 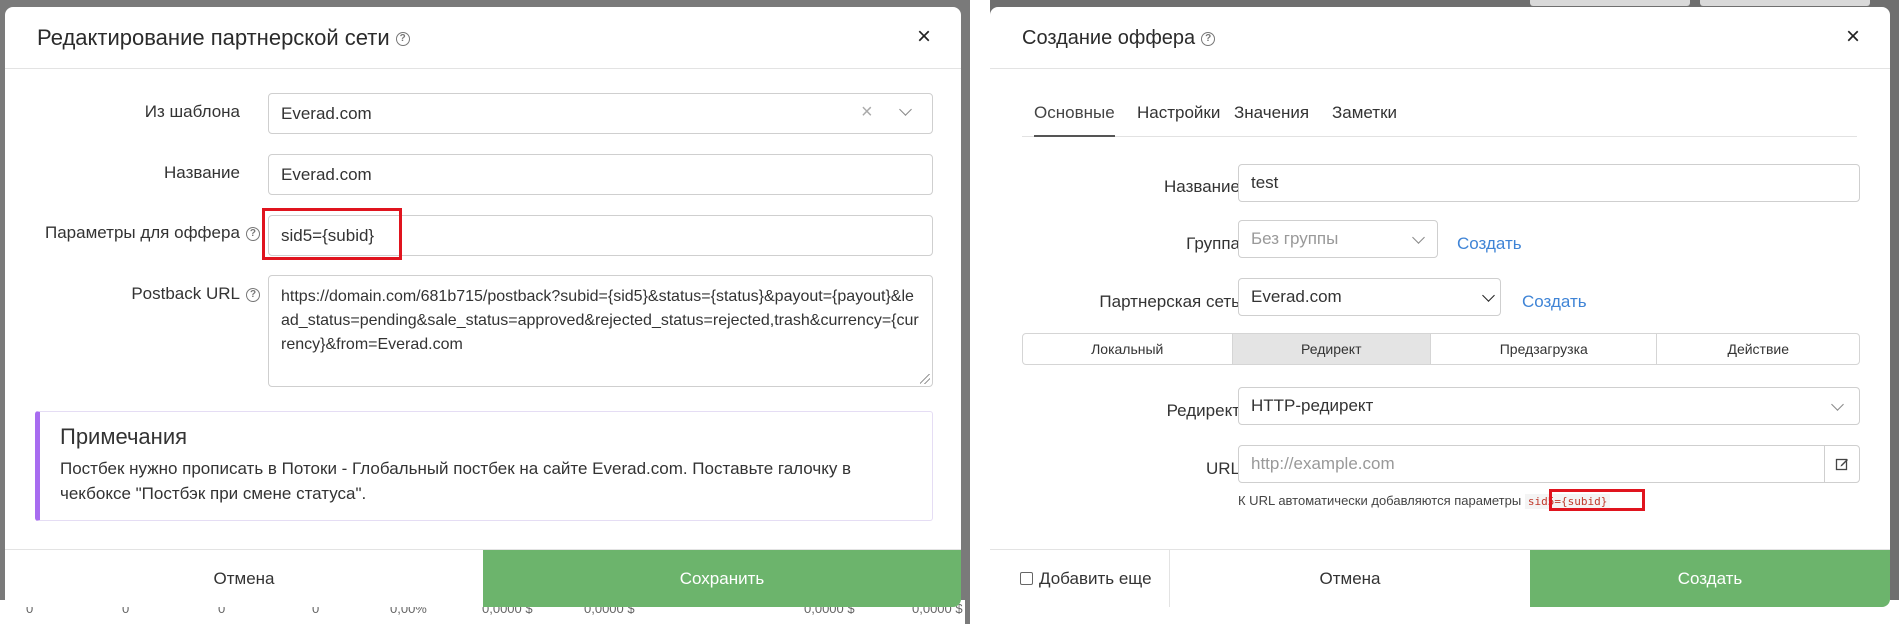 I want to click on segment-local: Локальный, so click(x=1128, y=349).